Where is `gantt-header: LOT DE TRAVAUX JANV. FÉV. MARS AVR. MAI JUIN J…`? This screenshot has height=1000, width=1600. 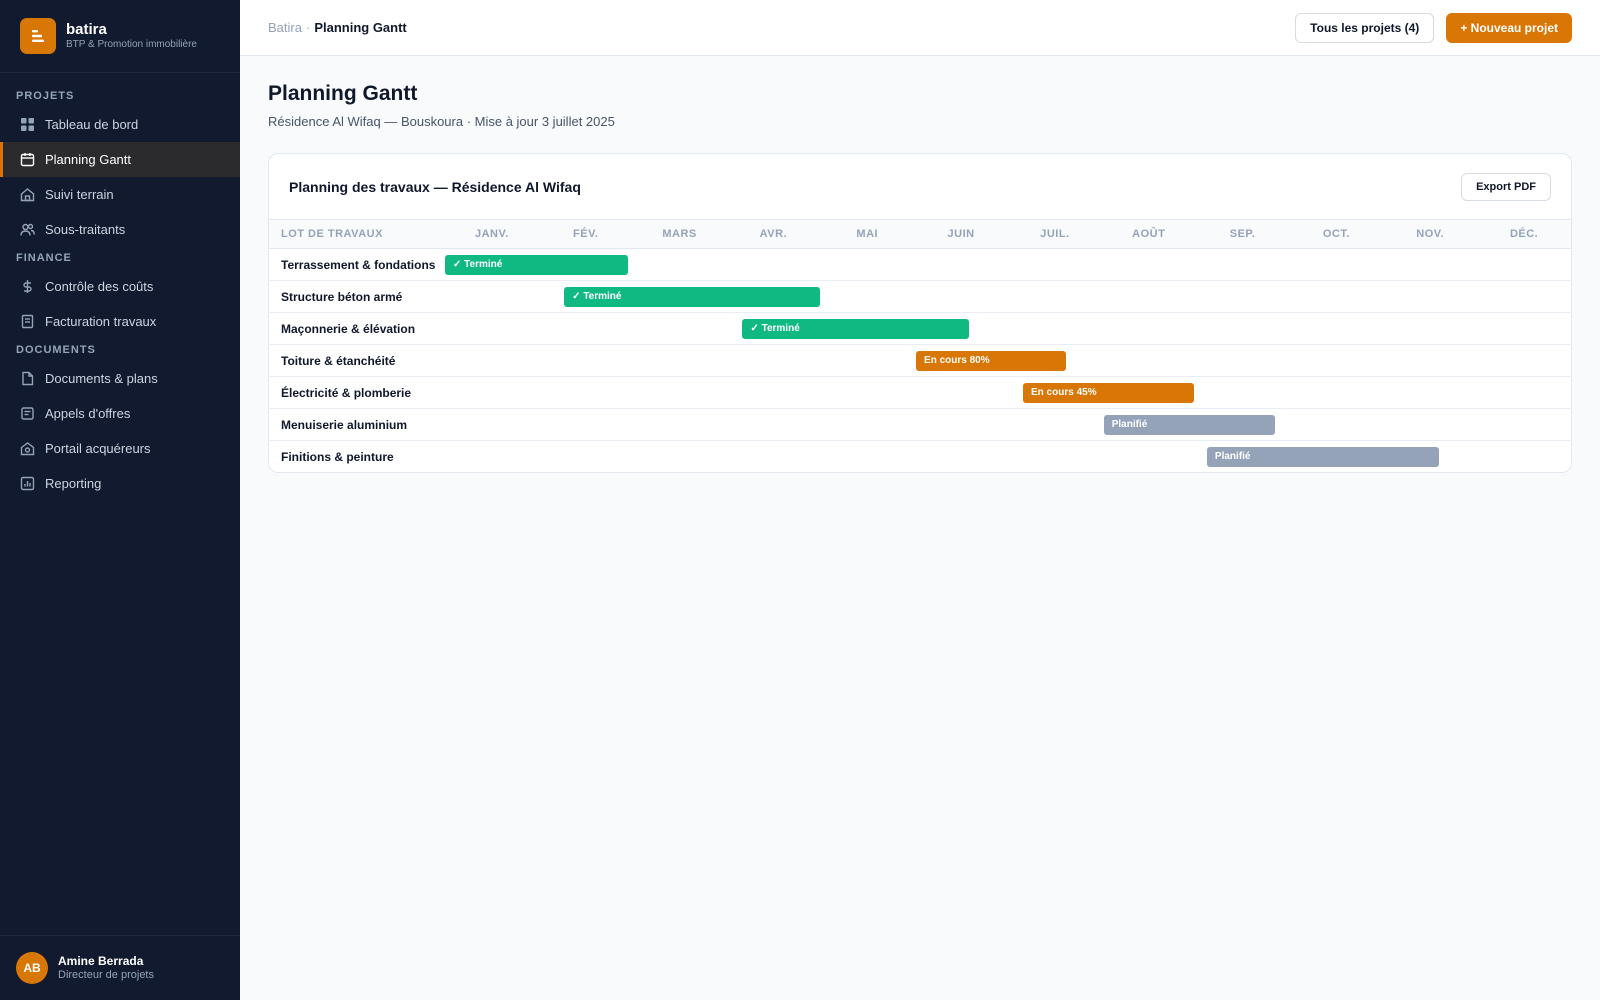
gantt-header: LOT DE TRAVAUX JANV. FÉV. MARS AVR. MAI JUIN J… is located at coordinates (920, 234).